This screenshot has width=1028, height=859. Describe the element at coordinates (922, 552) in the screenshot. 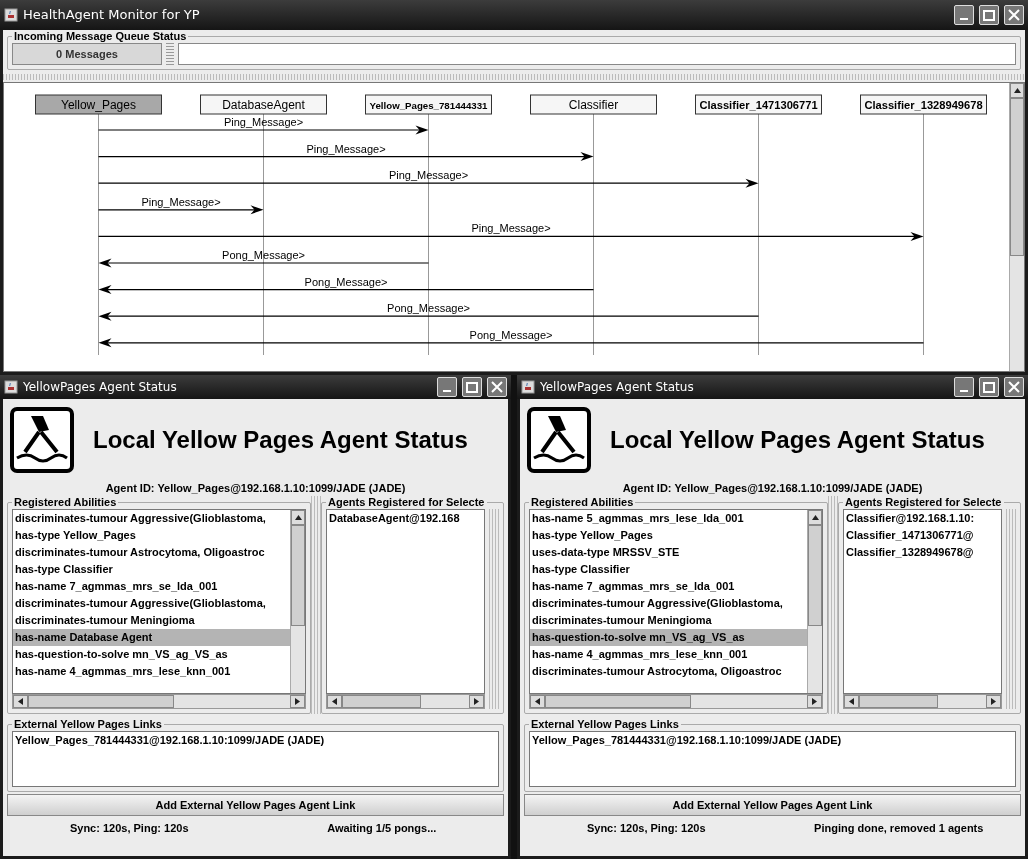

I see `agent-item: Classifier_1328949678@` at that location.